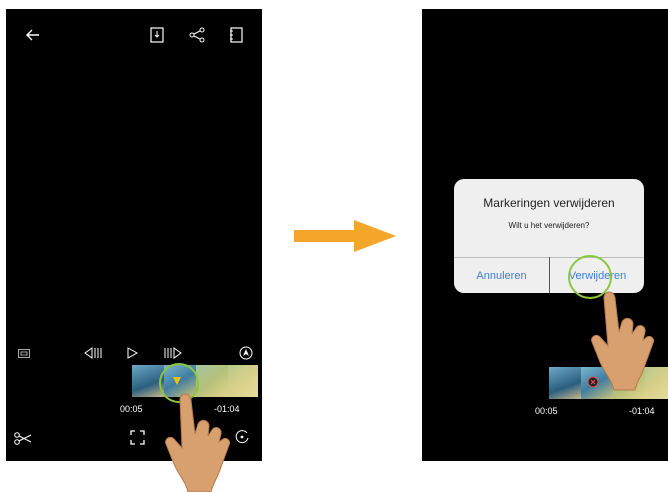 The height and width of the screenshot is (492, 668). Describe the element at coordinates (236, 35) in the screenshot. I see `notebook-icon` at that location.